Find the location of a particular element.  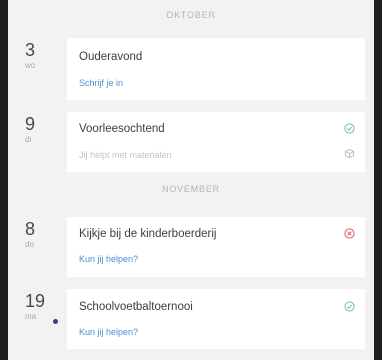

event-card: Schoolvoetbaltoernooi Kun jij helpen? is located at coordinates (216, 319).